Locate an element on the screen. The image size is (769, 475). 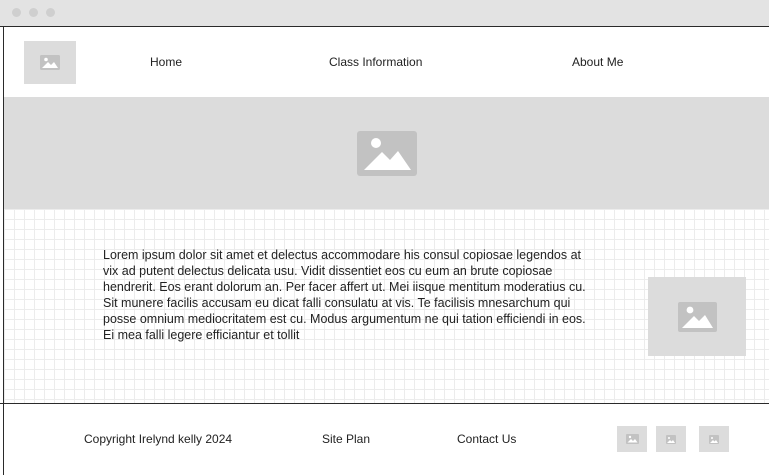
copyright-text: Copyright Irelynd kelly 2024 is located at coordinates (158, 439).